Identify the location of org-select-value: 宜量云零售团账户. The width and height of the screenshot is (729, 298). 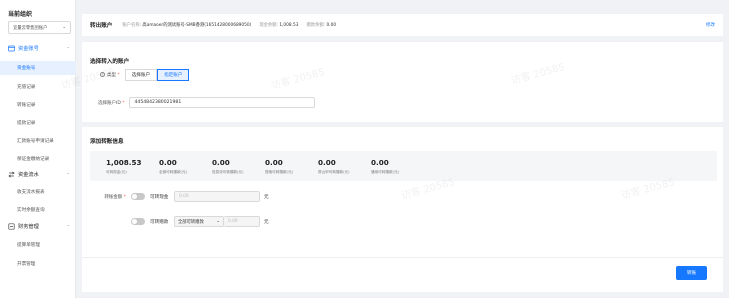
(30, 28).